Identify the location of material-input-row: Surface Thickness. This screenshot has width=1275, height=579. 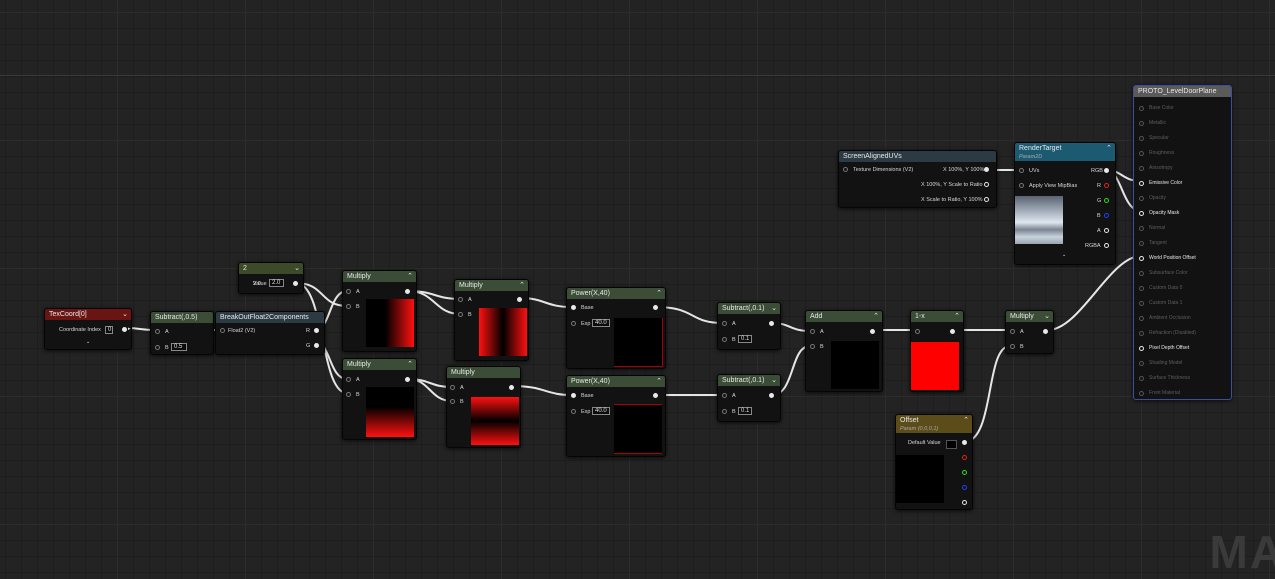
(1164, 378).